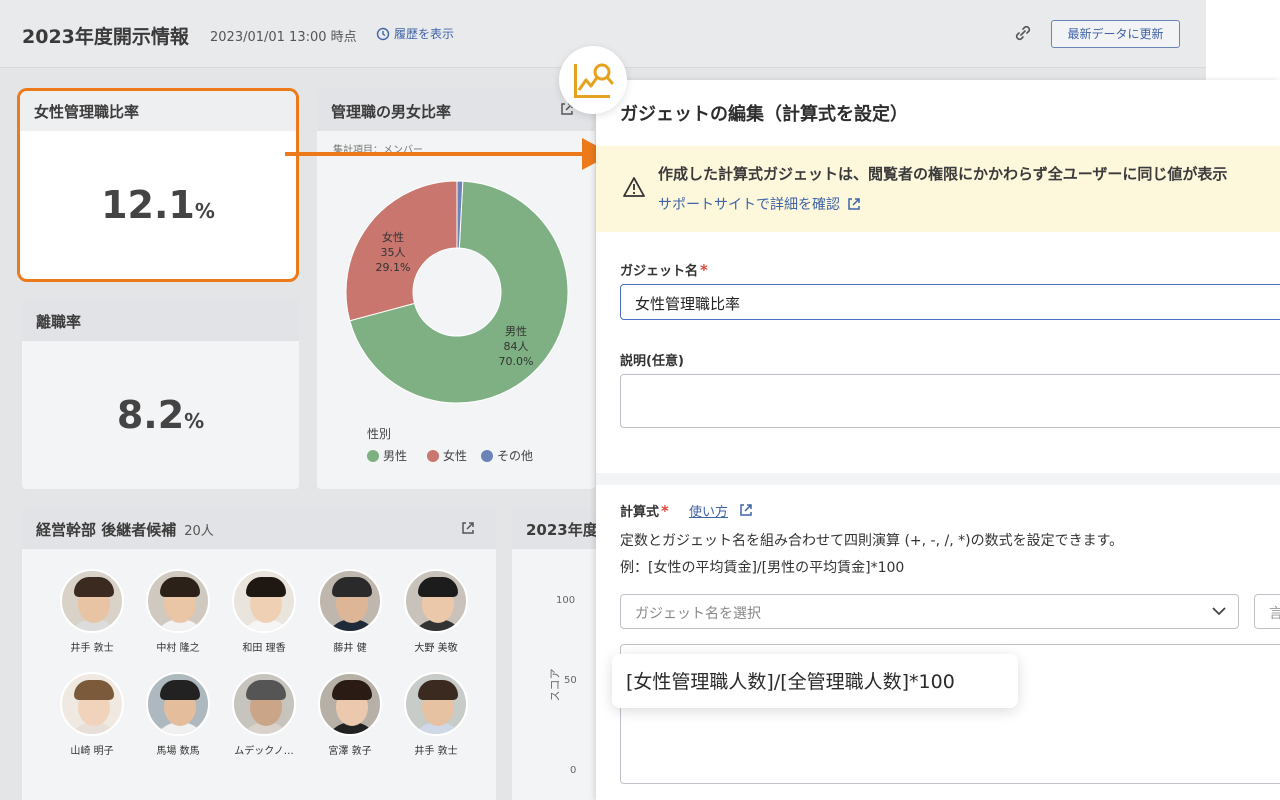 This screenshot has height=800, width=1280. Describe the element at coordinates (634, 187) in the screenshot. I see `warning-icon` at that location.